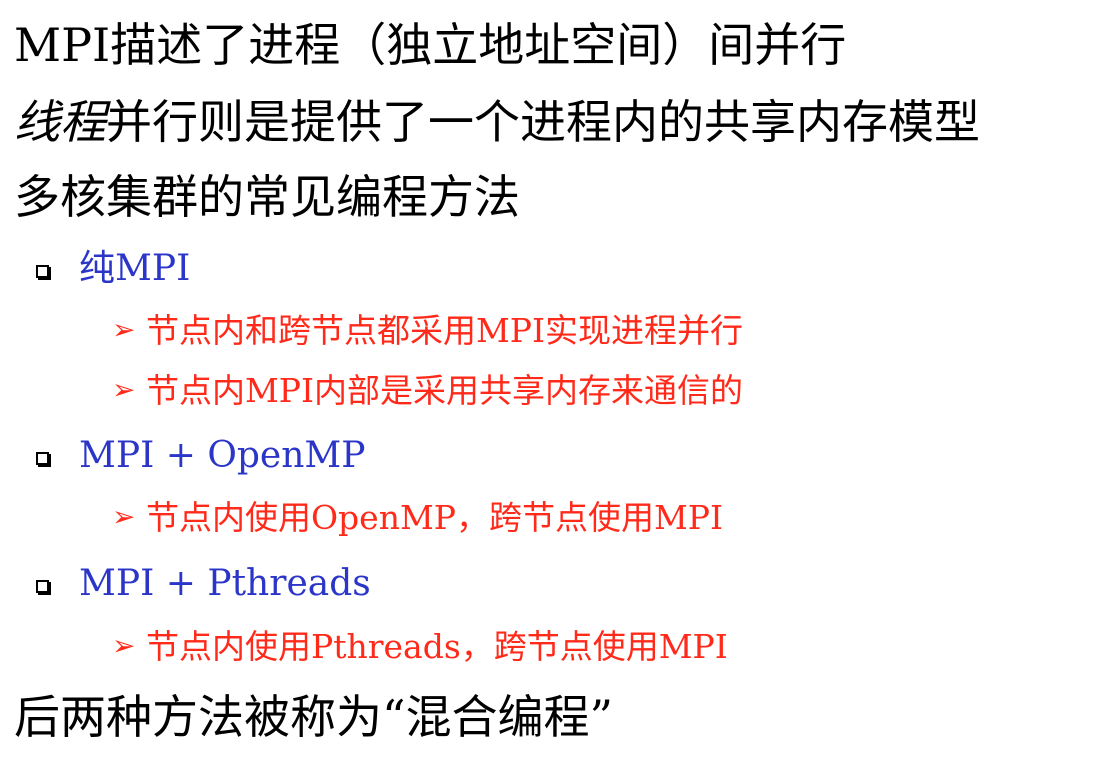 The height and width of the screenshot is (776, 1110). I want to click on method-detail-text: 节点内和跨节点都采用MPI实现进程并行, so click(445, 330).